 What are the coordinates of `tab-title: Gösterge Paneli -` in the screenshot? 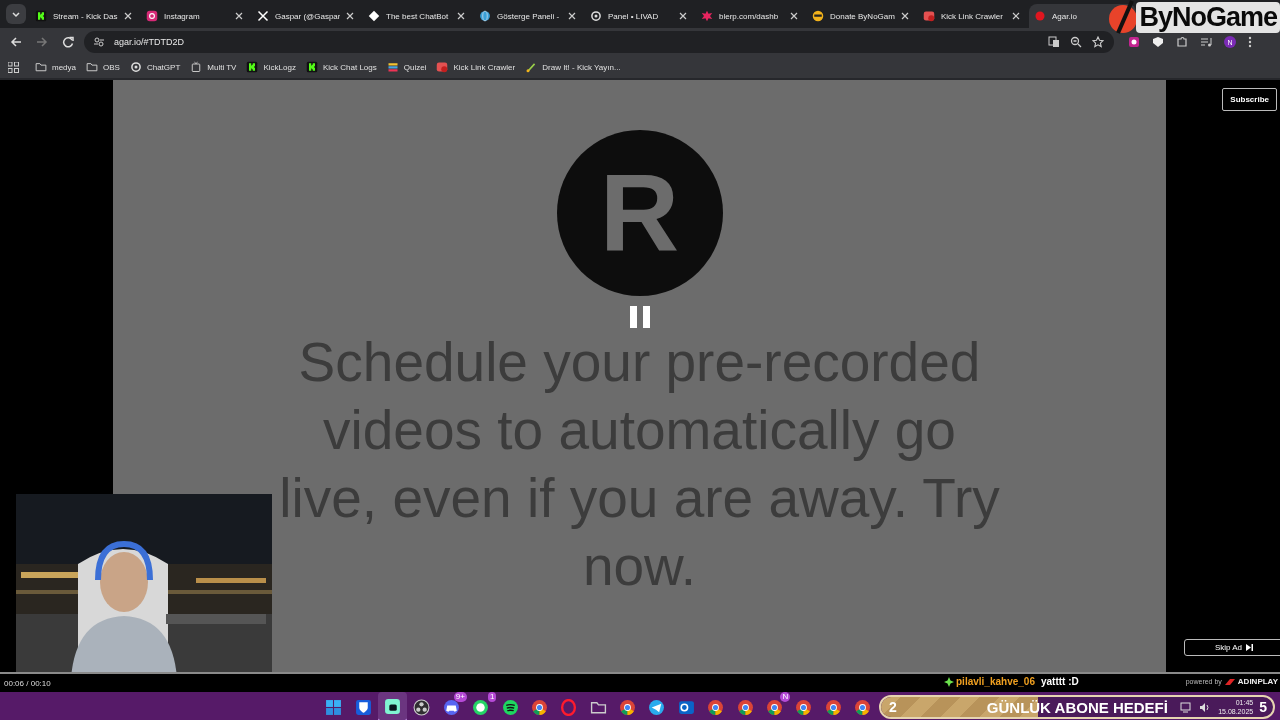 It's located at (529, 16).